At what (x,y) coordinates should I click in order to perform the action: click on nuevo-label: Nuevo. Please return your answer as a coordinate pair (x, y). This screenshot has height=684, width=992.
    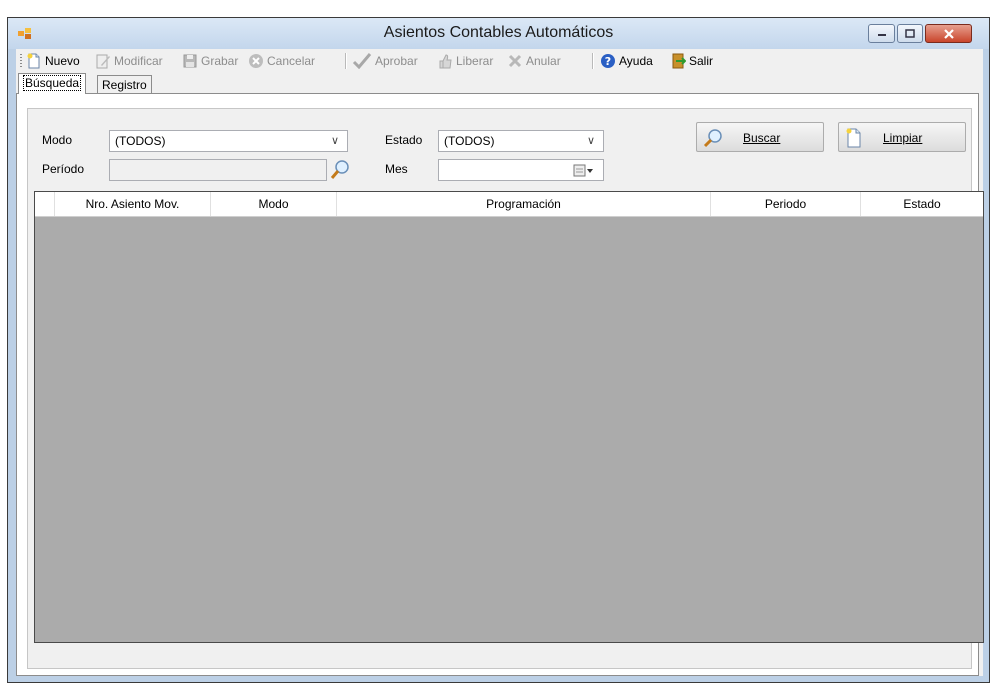
    Looking at the image, I should click on (62, 61).